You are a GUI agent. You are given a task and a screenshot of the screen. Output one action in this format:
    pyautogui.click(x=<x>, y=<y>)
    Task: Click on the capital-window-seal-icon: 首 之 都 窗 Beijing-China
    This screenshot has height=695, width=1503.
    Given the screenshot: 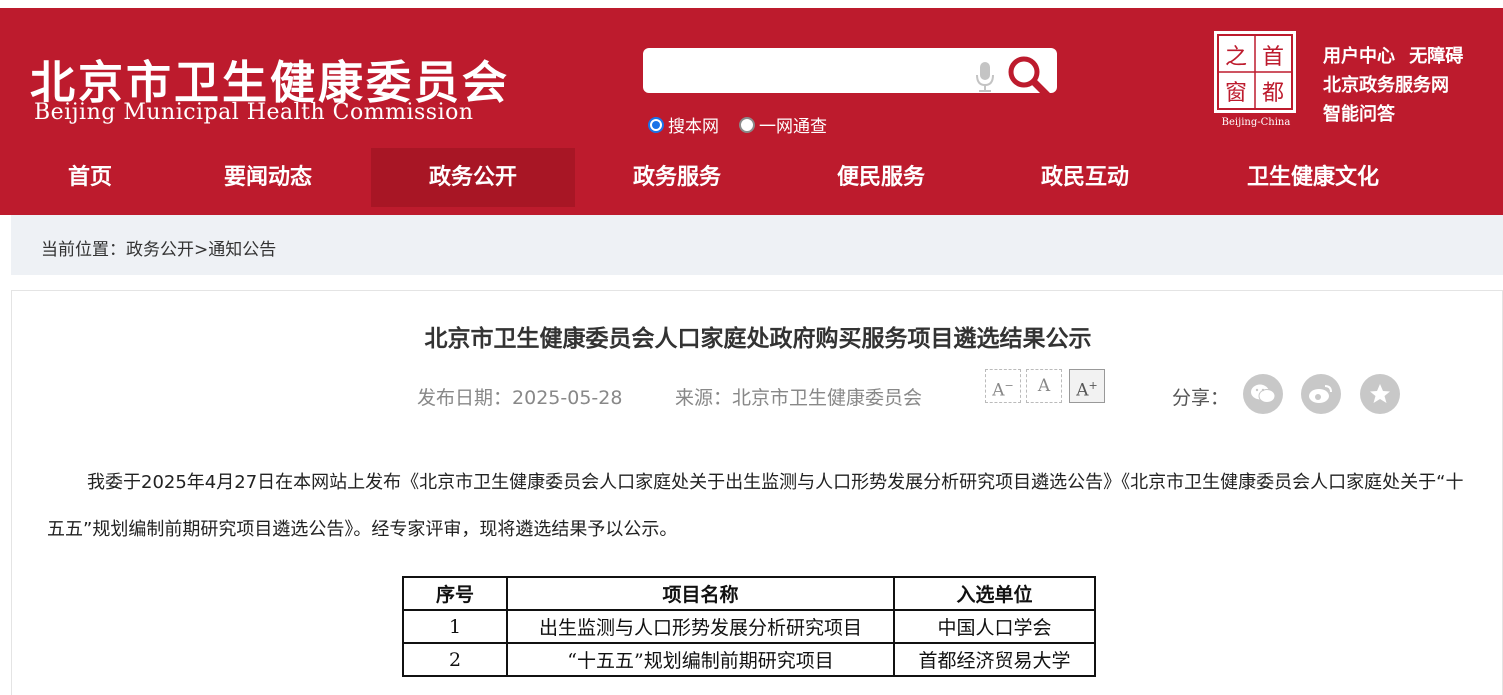 What is the action you would take?
    pyautogui.click(x=1256, y=79)
    